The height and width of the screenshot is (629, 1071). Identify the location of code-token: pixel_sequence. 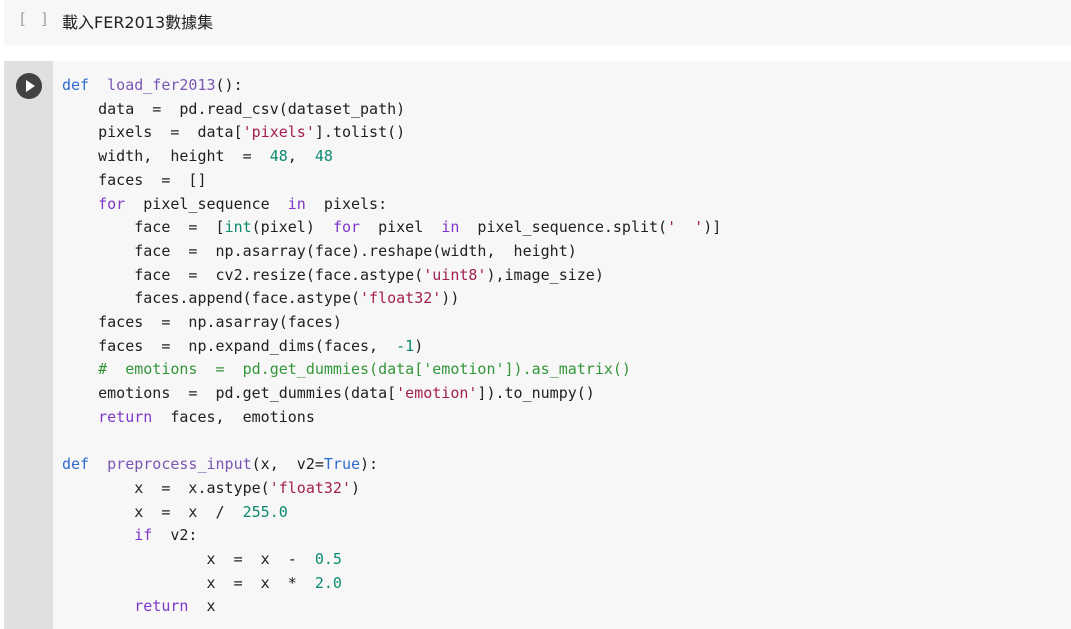
(206, 203).